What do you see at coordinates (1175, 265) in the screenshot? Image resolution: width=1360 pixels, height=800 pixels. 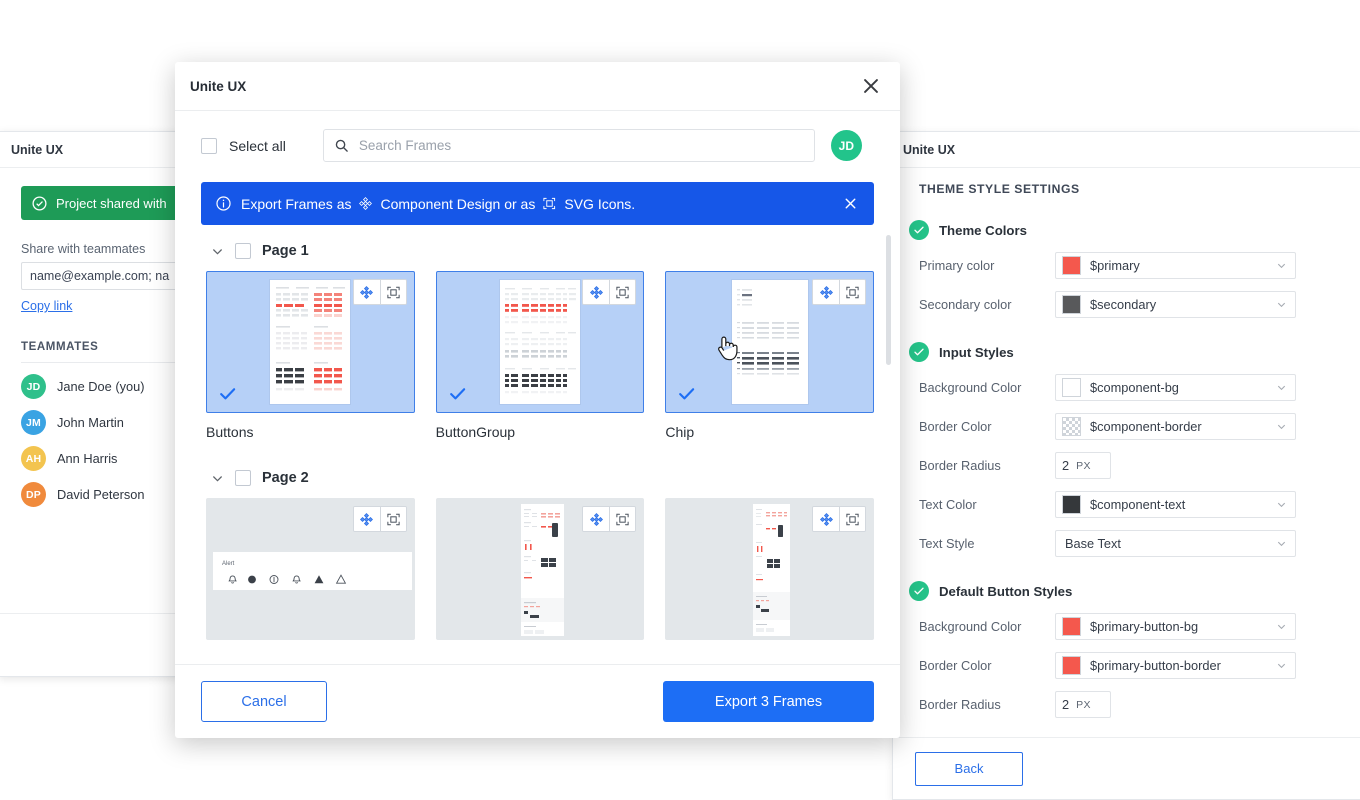 I see `primary-color-select: $primary` at bounding box center [1175, 265].